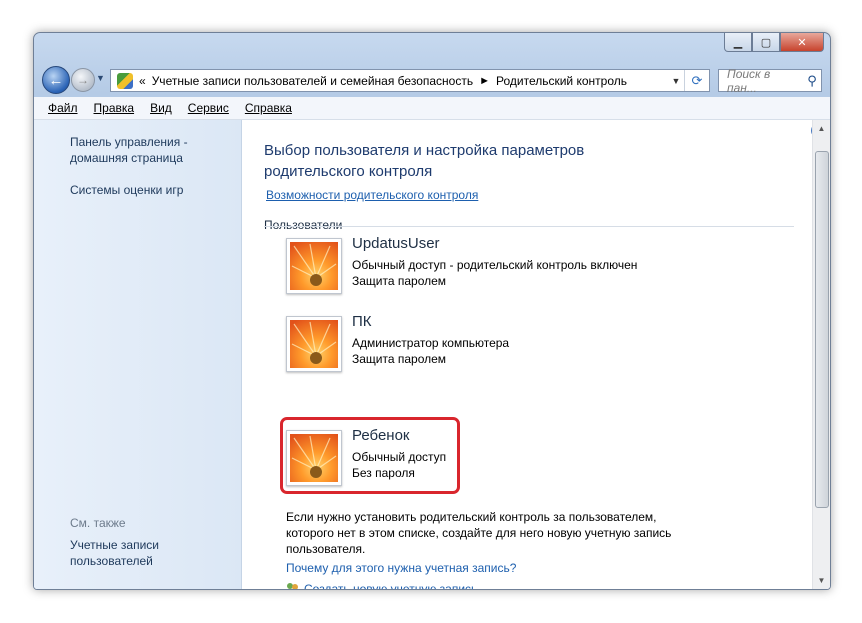  I want to click on menu-bar: Файл Правка Вид Сервис Справка, so click(432, 108).